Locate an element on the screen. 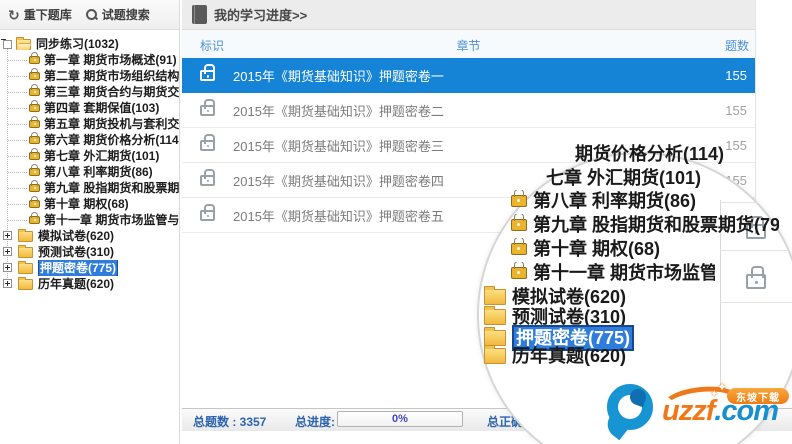 This screenshot has width=792, height=444. logo-badge-label: 东坡下载 is located at coordinates (758, 398).